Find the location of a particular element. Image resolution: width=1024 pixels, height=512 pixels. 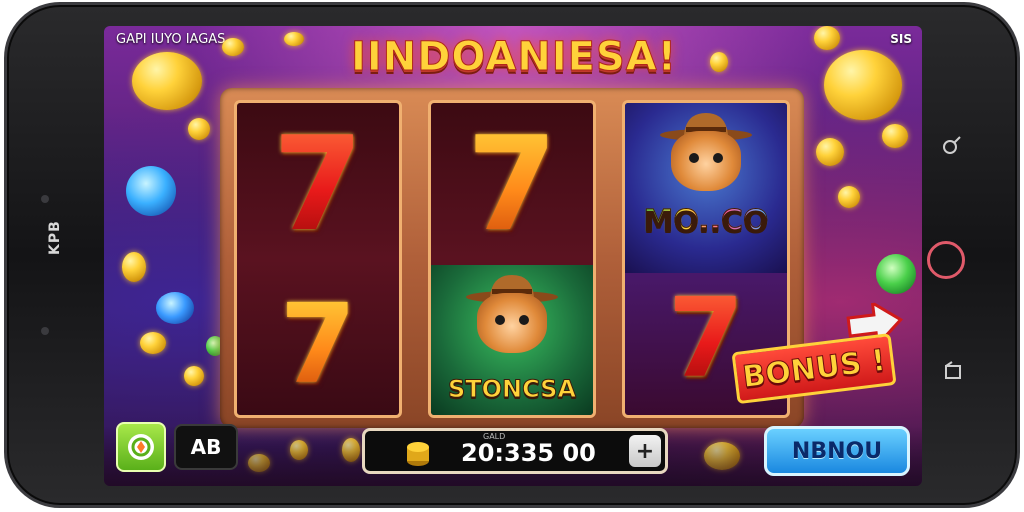

back-icon is located at coordinates (953, 371).